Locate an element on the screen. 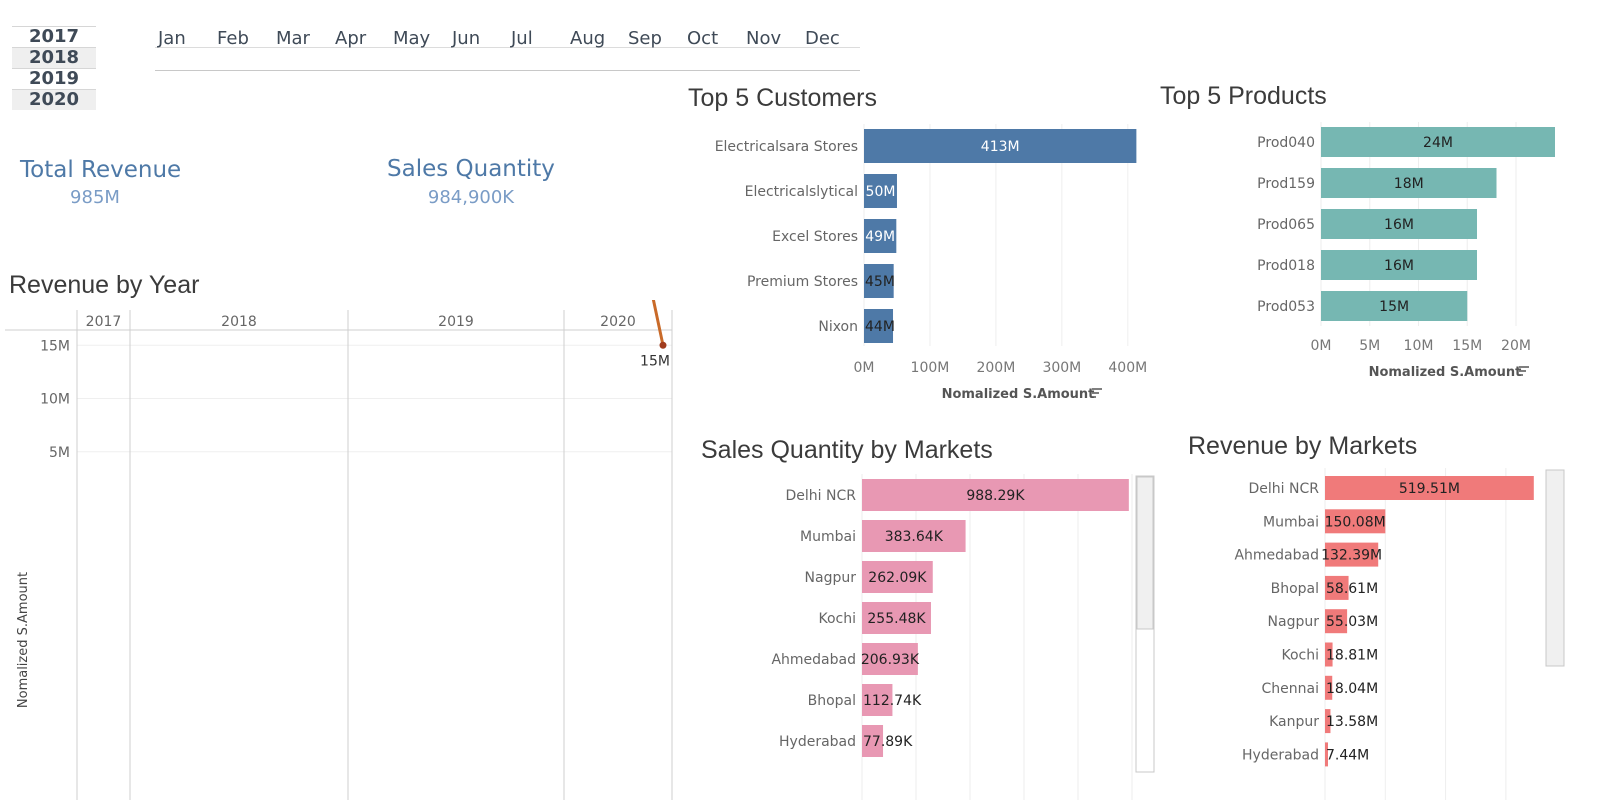 The height and width of the screenshot is (800, 1600). x-tick-label: 5M is located at coordinates (1369, 346).